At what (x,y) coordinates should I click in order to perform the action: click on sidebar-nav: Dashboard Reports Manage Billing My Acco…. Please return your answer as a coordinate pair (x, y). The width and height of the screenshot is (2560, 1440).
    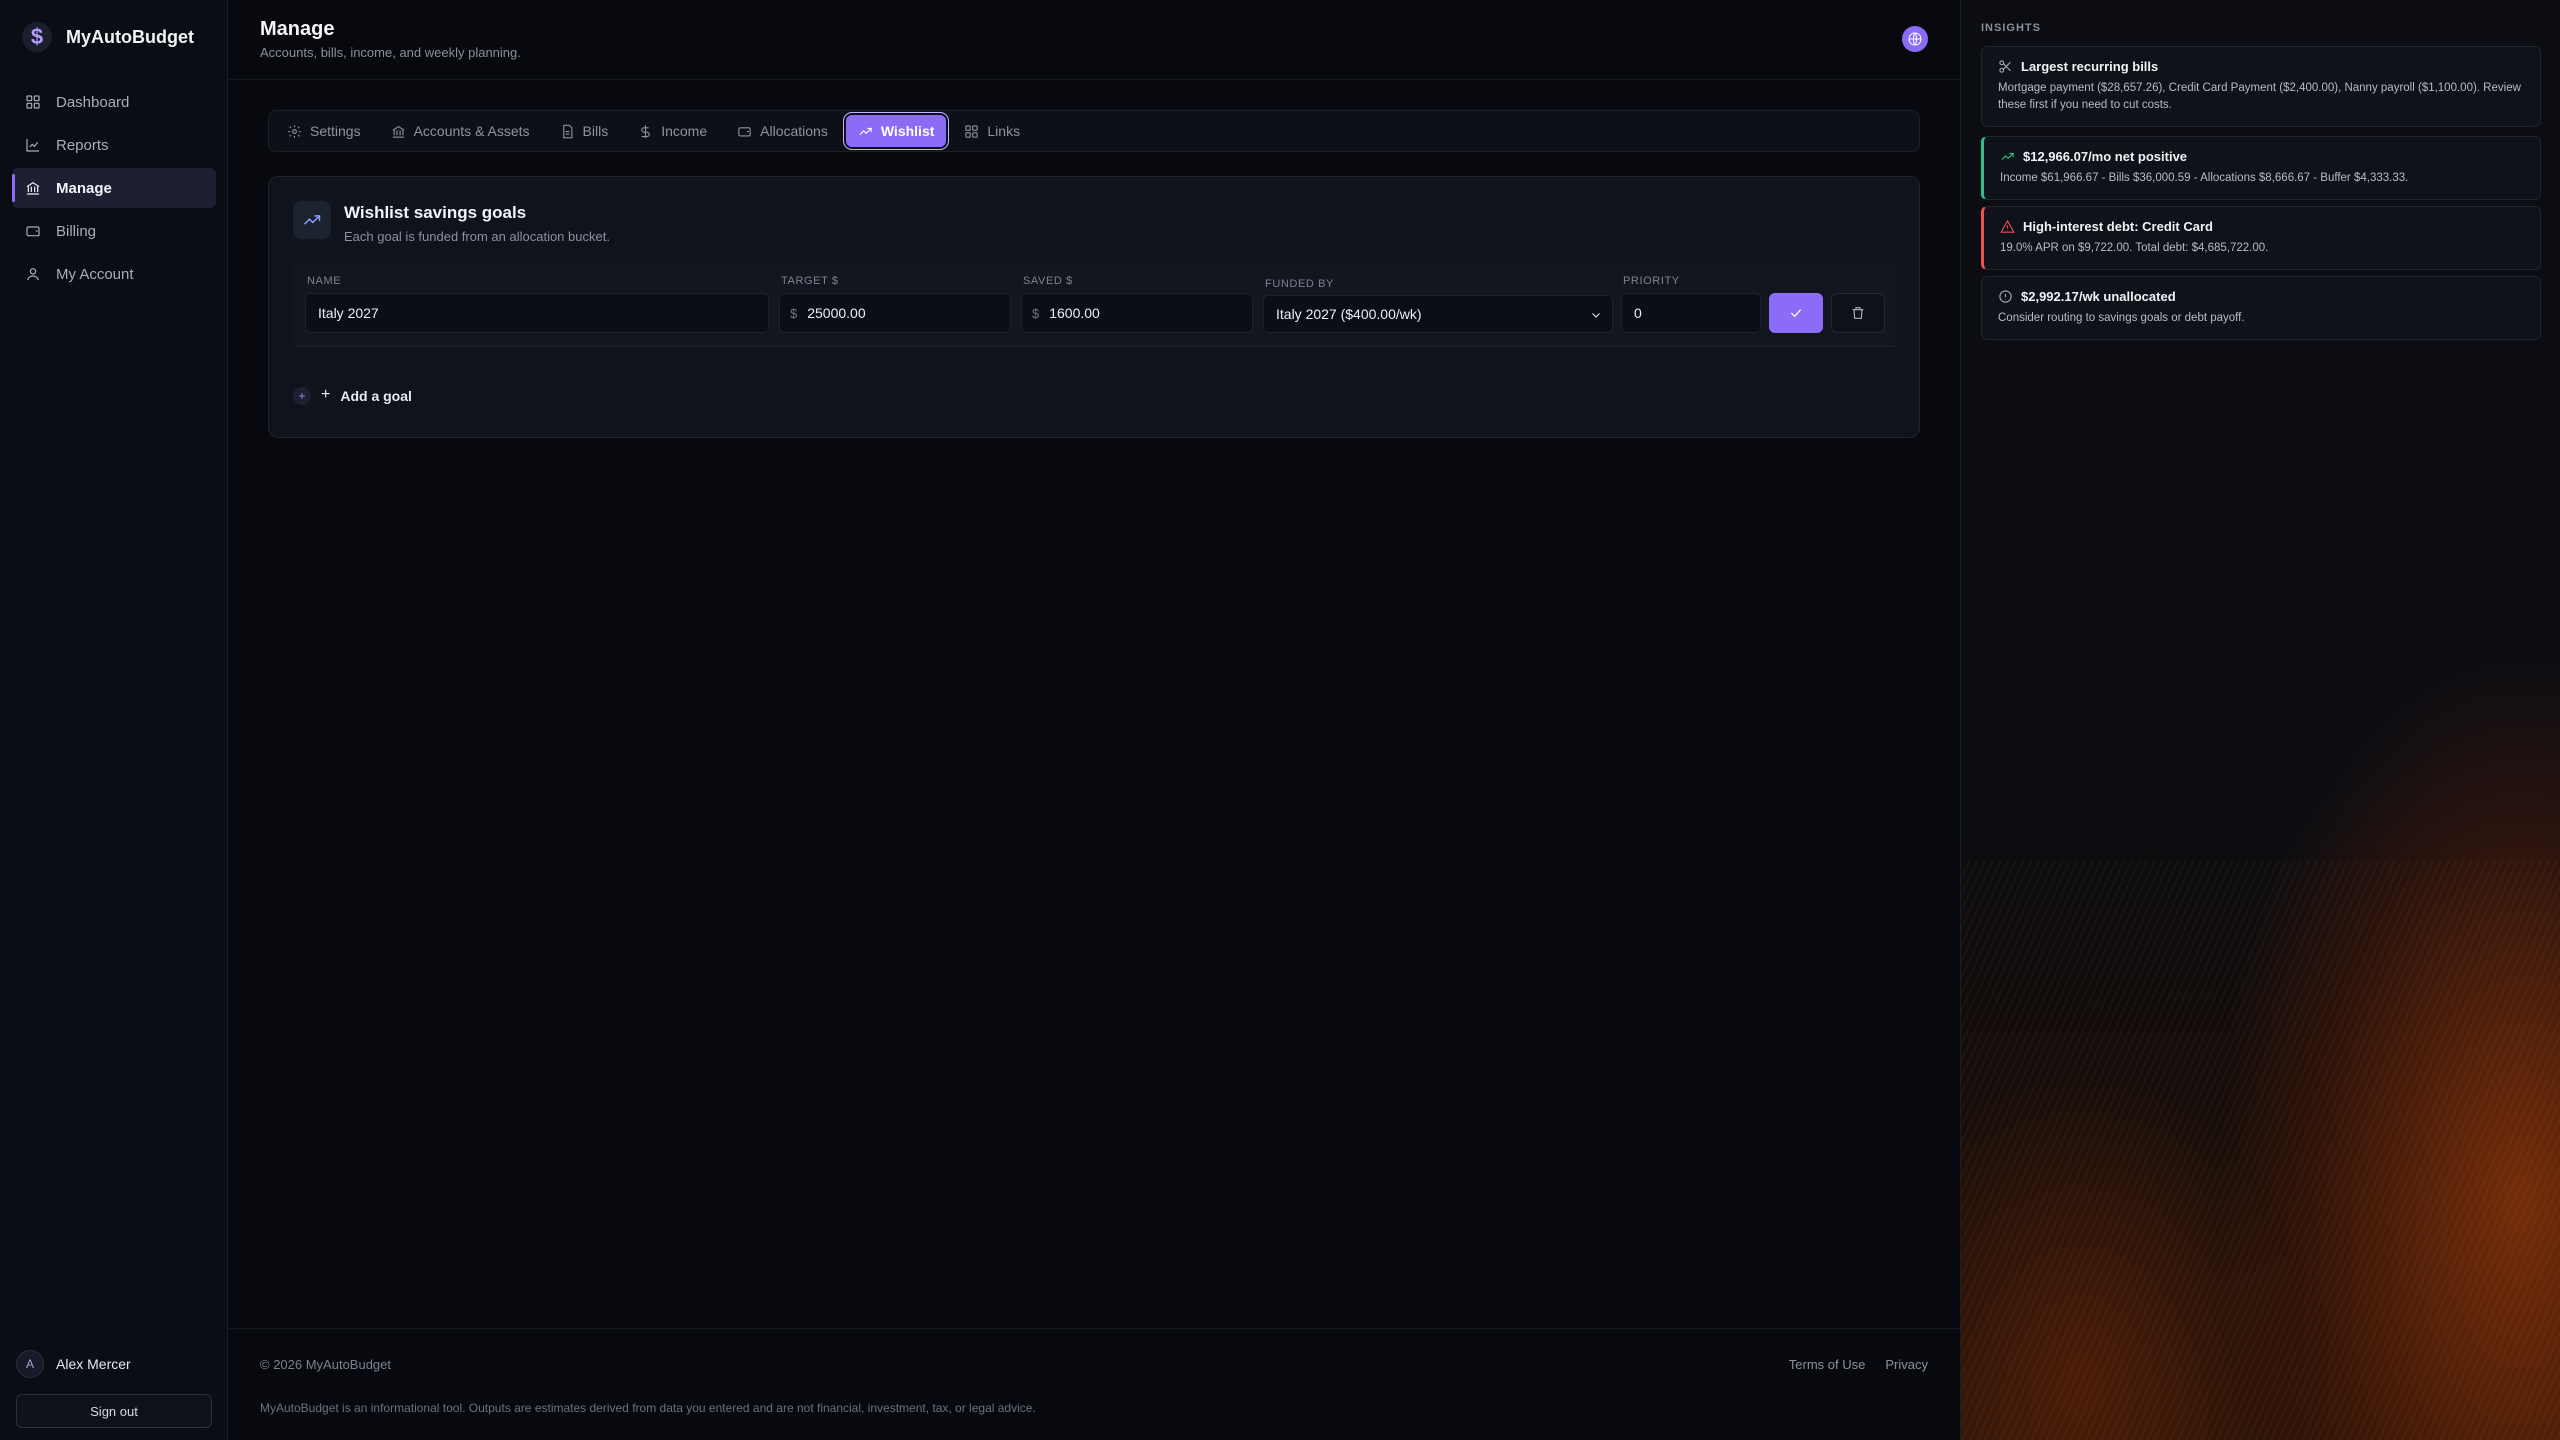
    Looking at the image, I should click on (114, 189).